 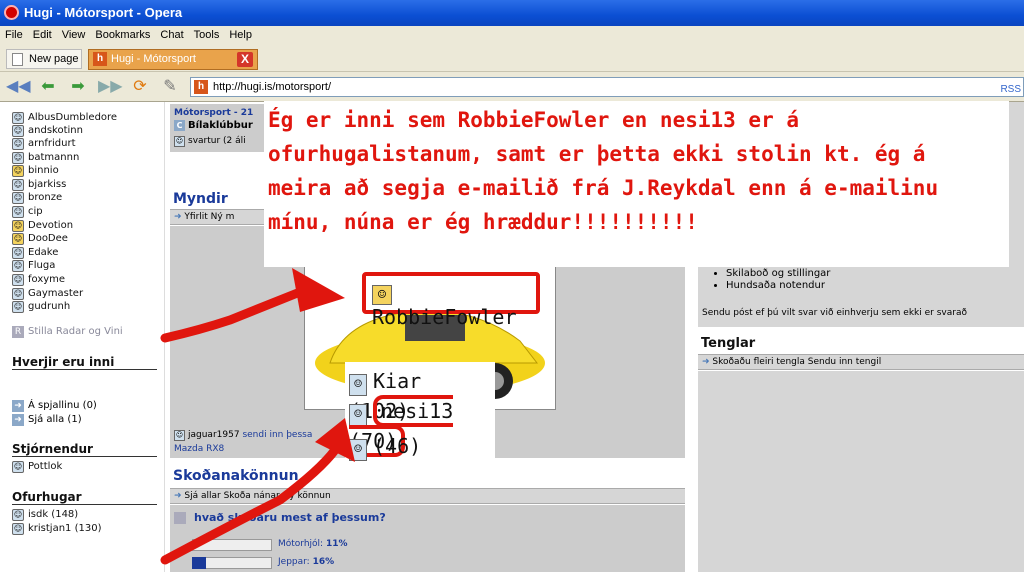 What do you see at coordinates (232, 315) in the screenshot?
I see `arrow-stroke-upper` at bounding box center [232, 315].